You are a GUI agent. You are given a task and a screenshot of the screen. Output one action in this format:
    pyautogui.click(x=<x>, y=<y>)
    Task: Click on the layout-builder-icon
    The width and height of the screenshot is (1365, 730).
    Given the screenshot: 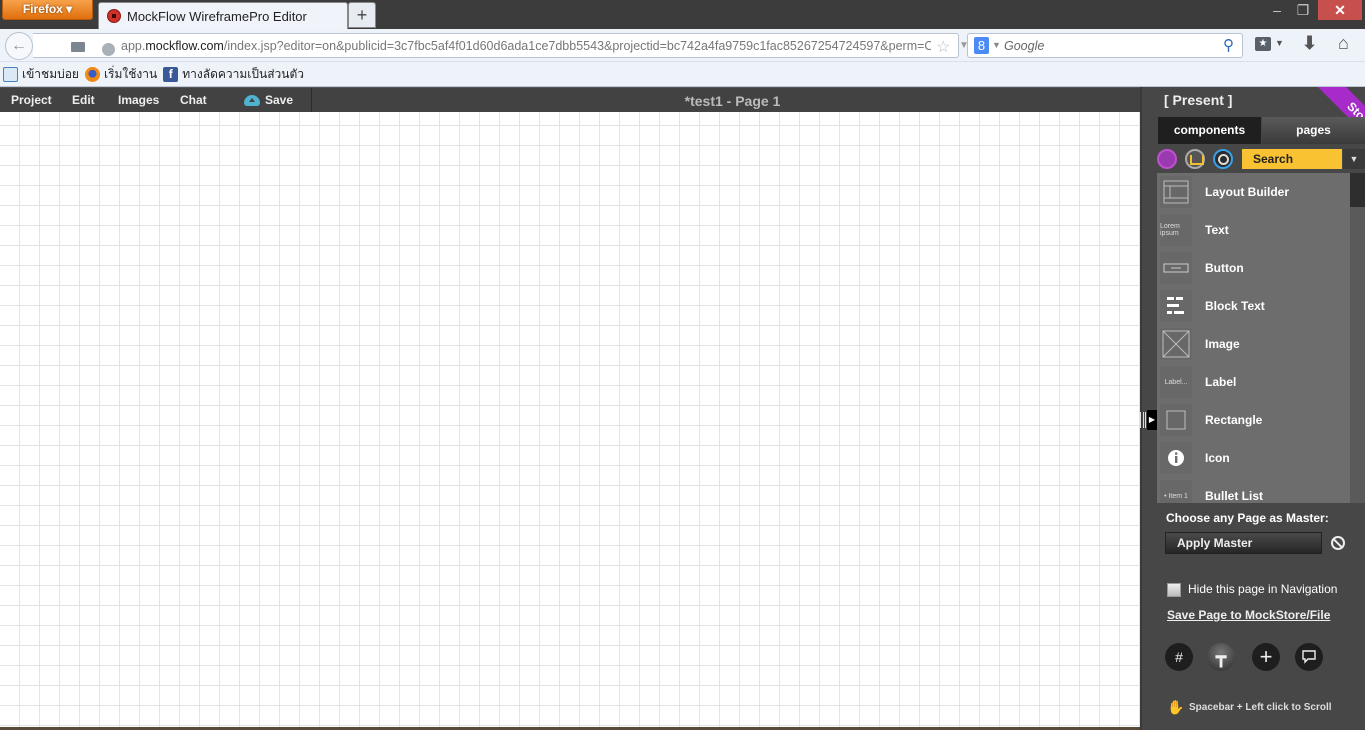 What is the action you would take?
    pyautogui.click(x=1176, y=192)
    